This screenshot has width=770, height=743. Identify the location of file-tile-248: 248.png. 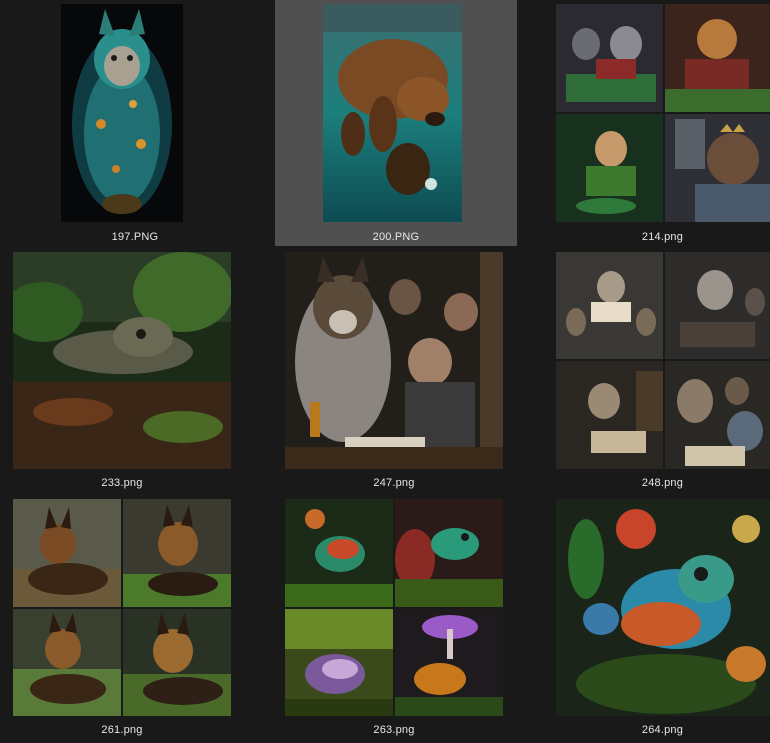
(662, 369).